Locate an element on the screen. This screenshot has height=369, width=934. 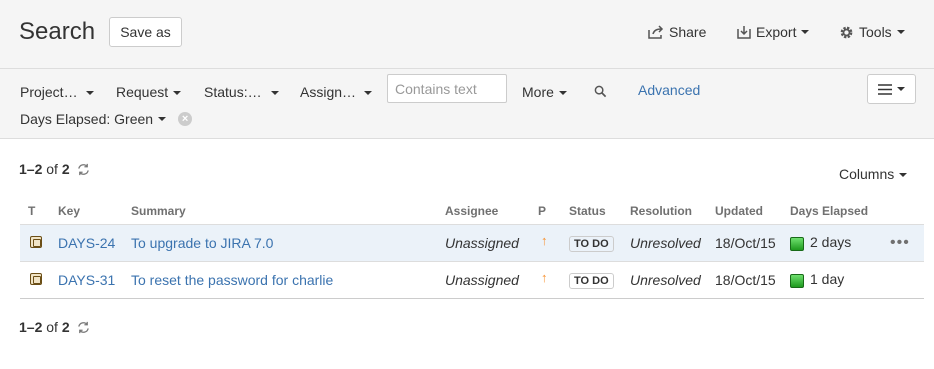
request-filter: Request is located at coordinates (149, 92).